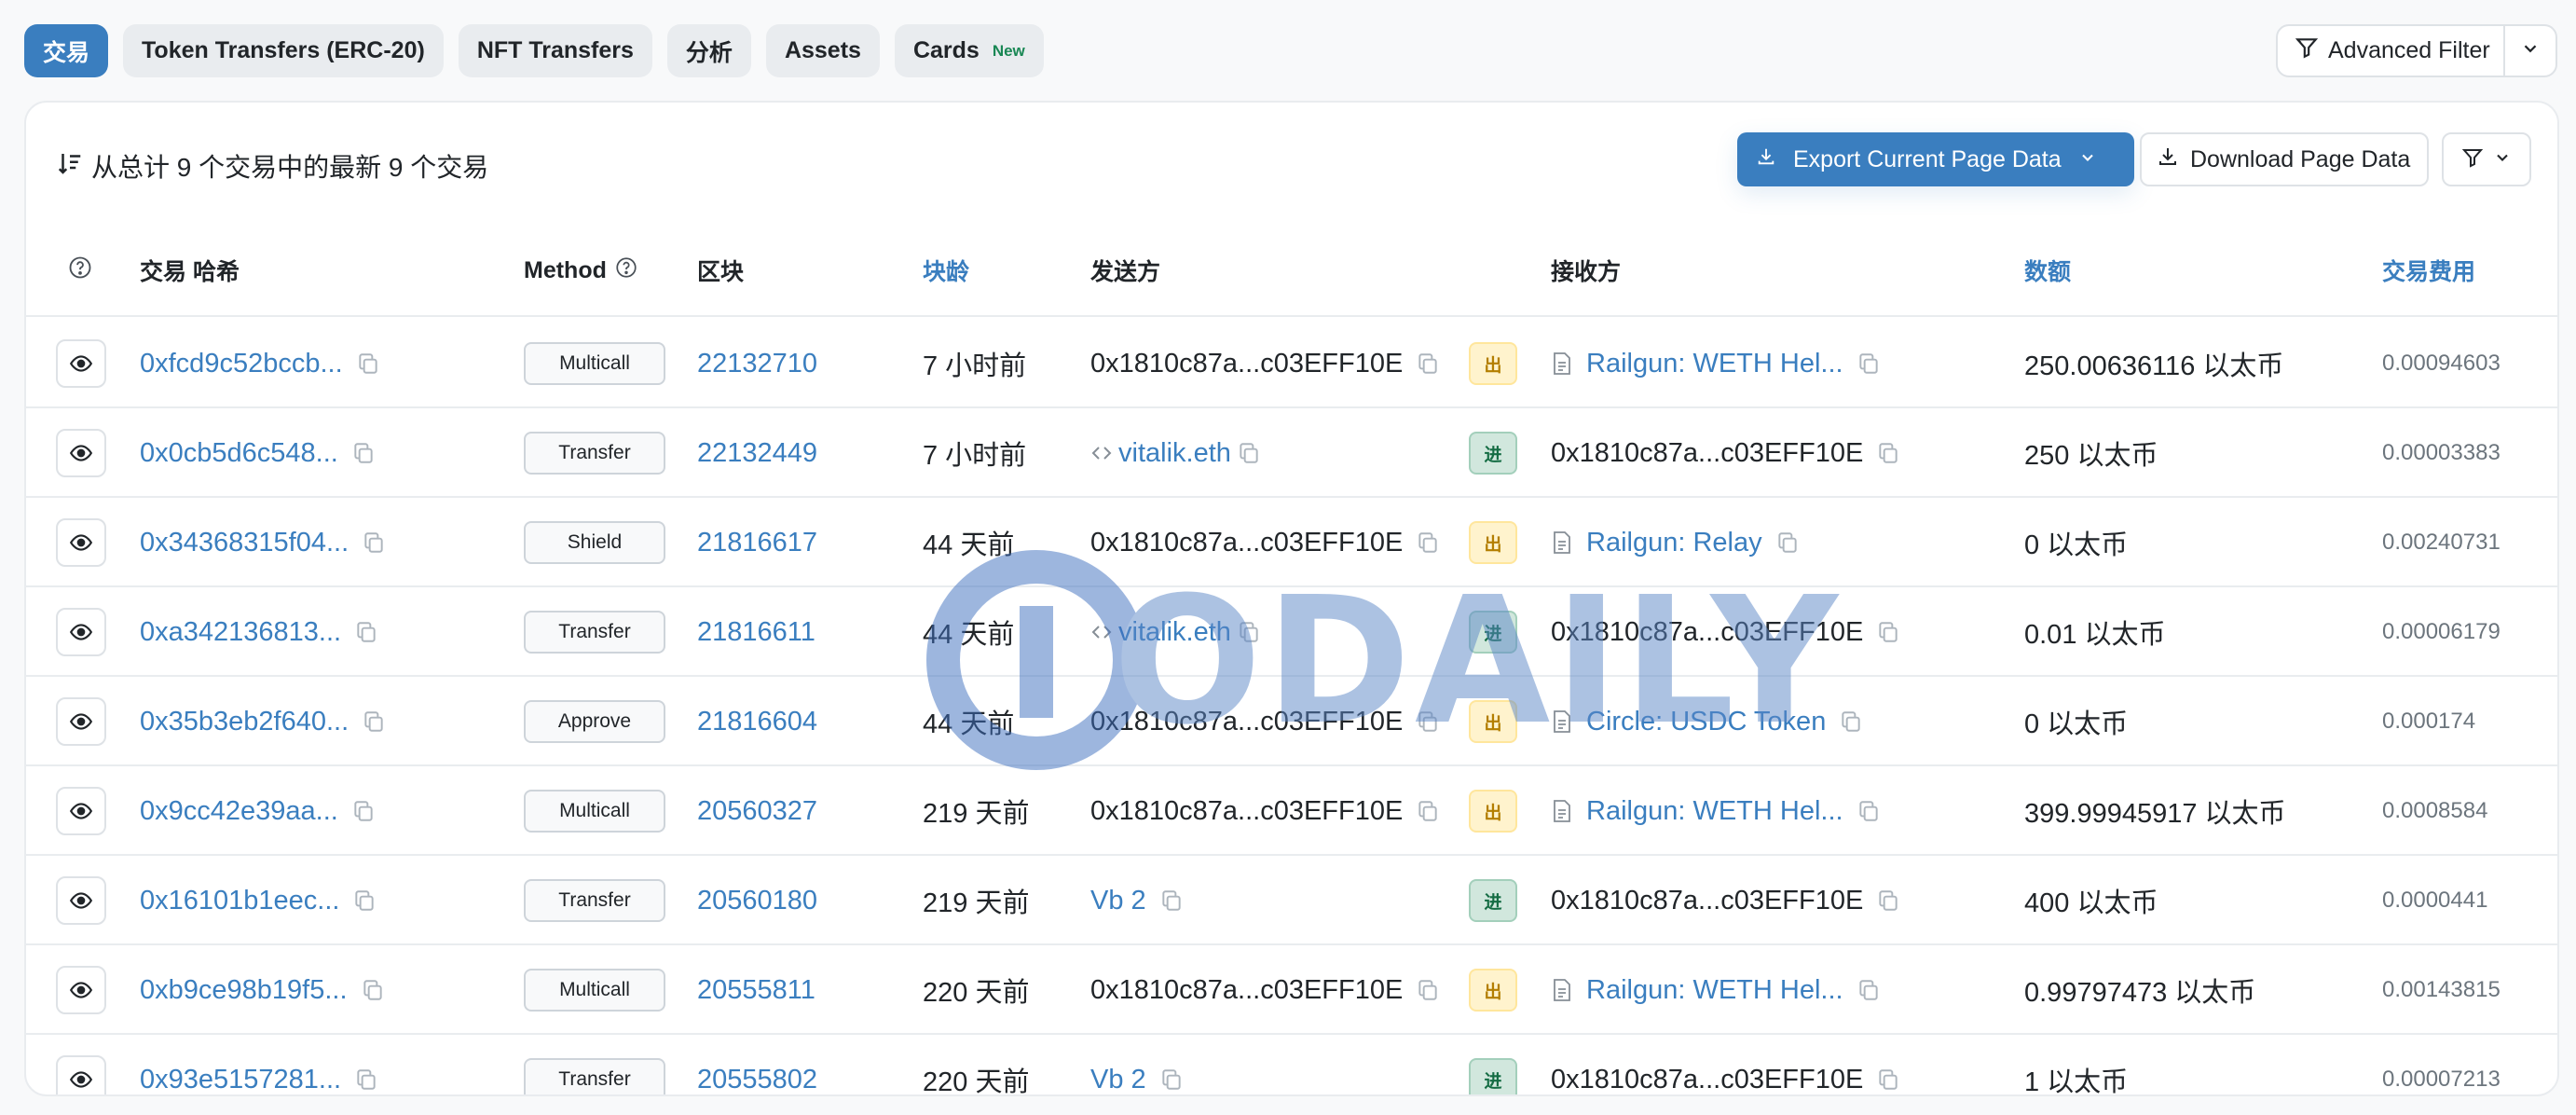  I want to click on direction-cell: 进, so click(1493, 1065).